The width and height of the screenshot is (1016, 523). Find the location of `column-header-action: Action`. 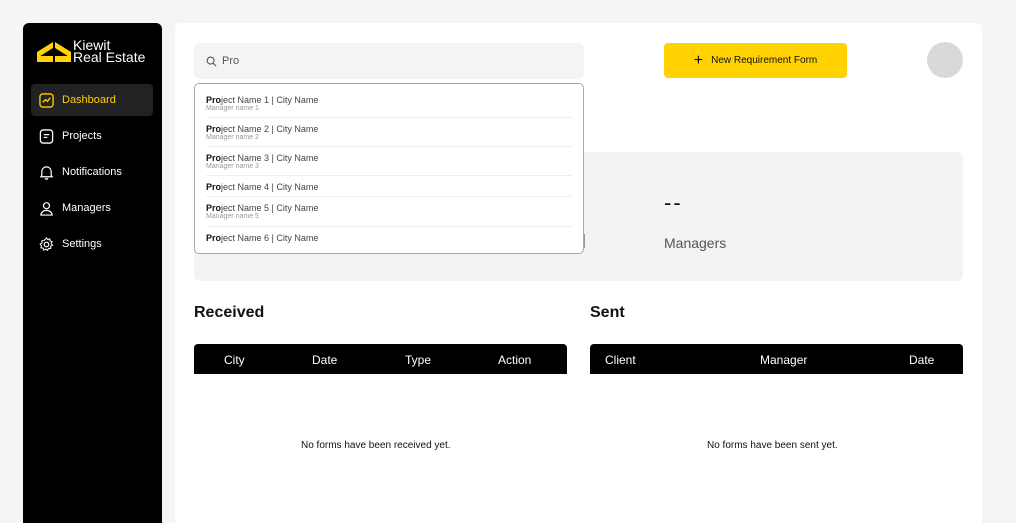

column-header-action: Action is located at coordinates (514, 360).